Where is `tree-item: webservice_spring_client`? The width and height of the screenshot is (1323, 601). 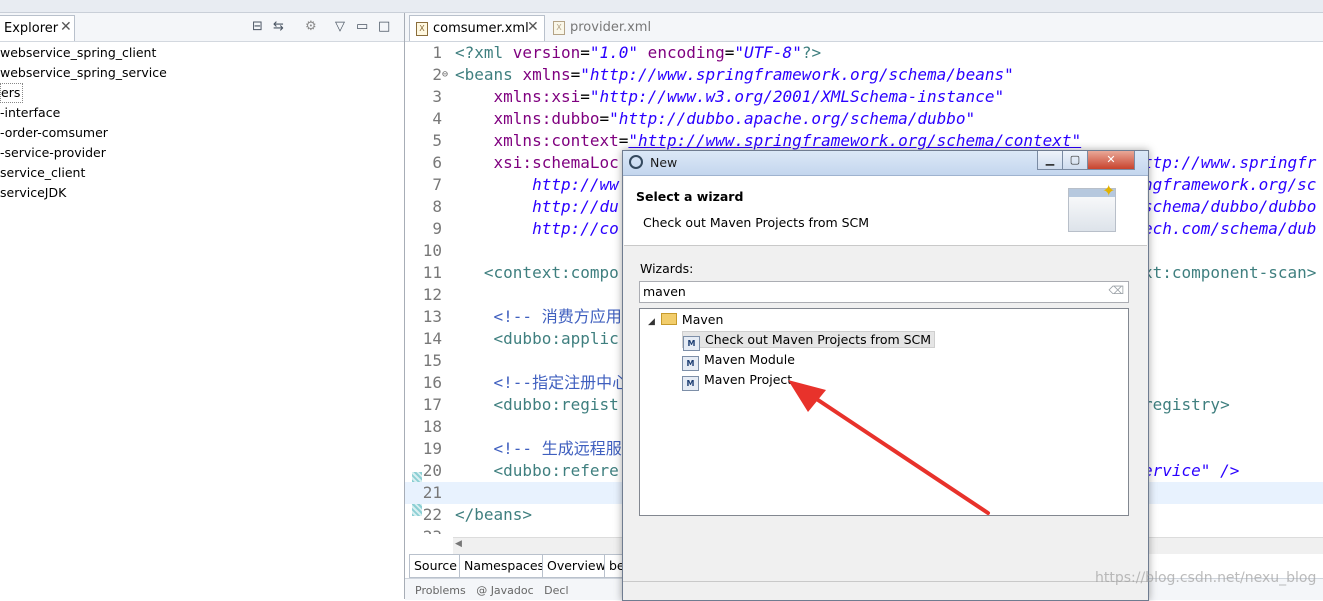
tree-item: webservice_spring_client is located at coordinates (79, 53).